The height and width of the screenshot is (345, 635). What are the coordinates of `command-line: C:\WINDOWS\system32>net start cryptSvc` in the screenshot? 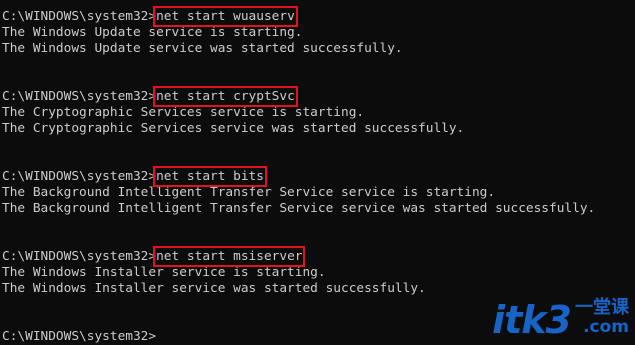 It's located at (317, 96).